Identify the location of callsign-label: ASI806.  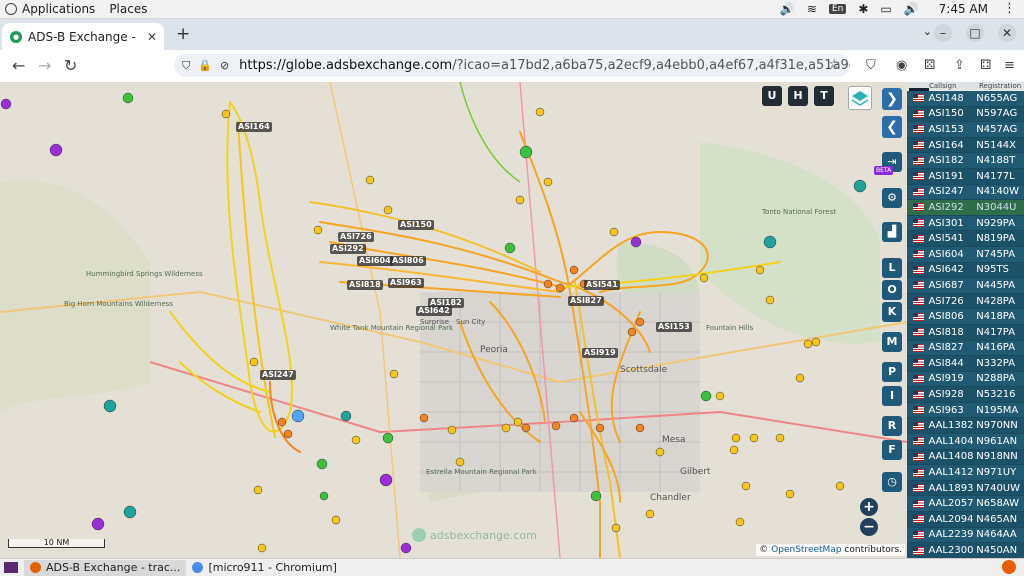
(408, 261).